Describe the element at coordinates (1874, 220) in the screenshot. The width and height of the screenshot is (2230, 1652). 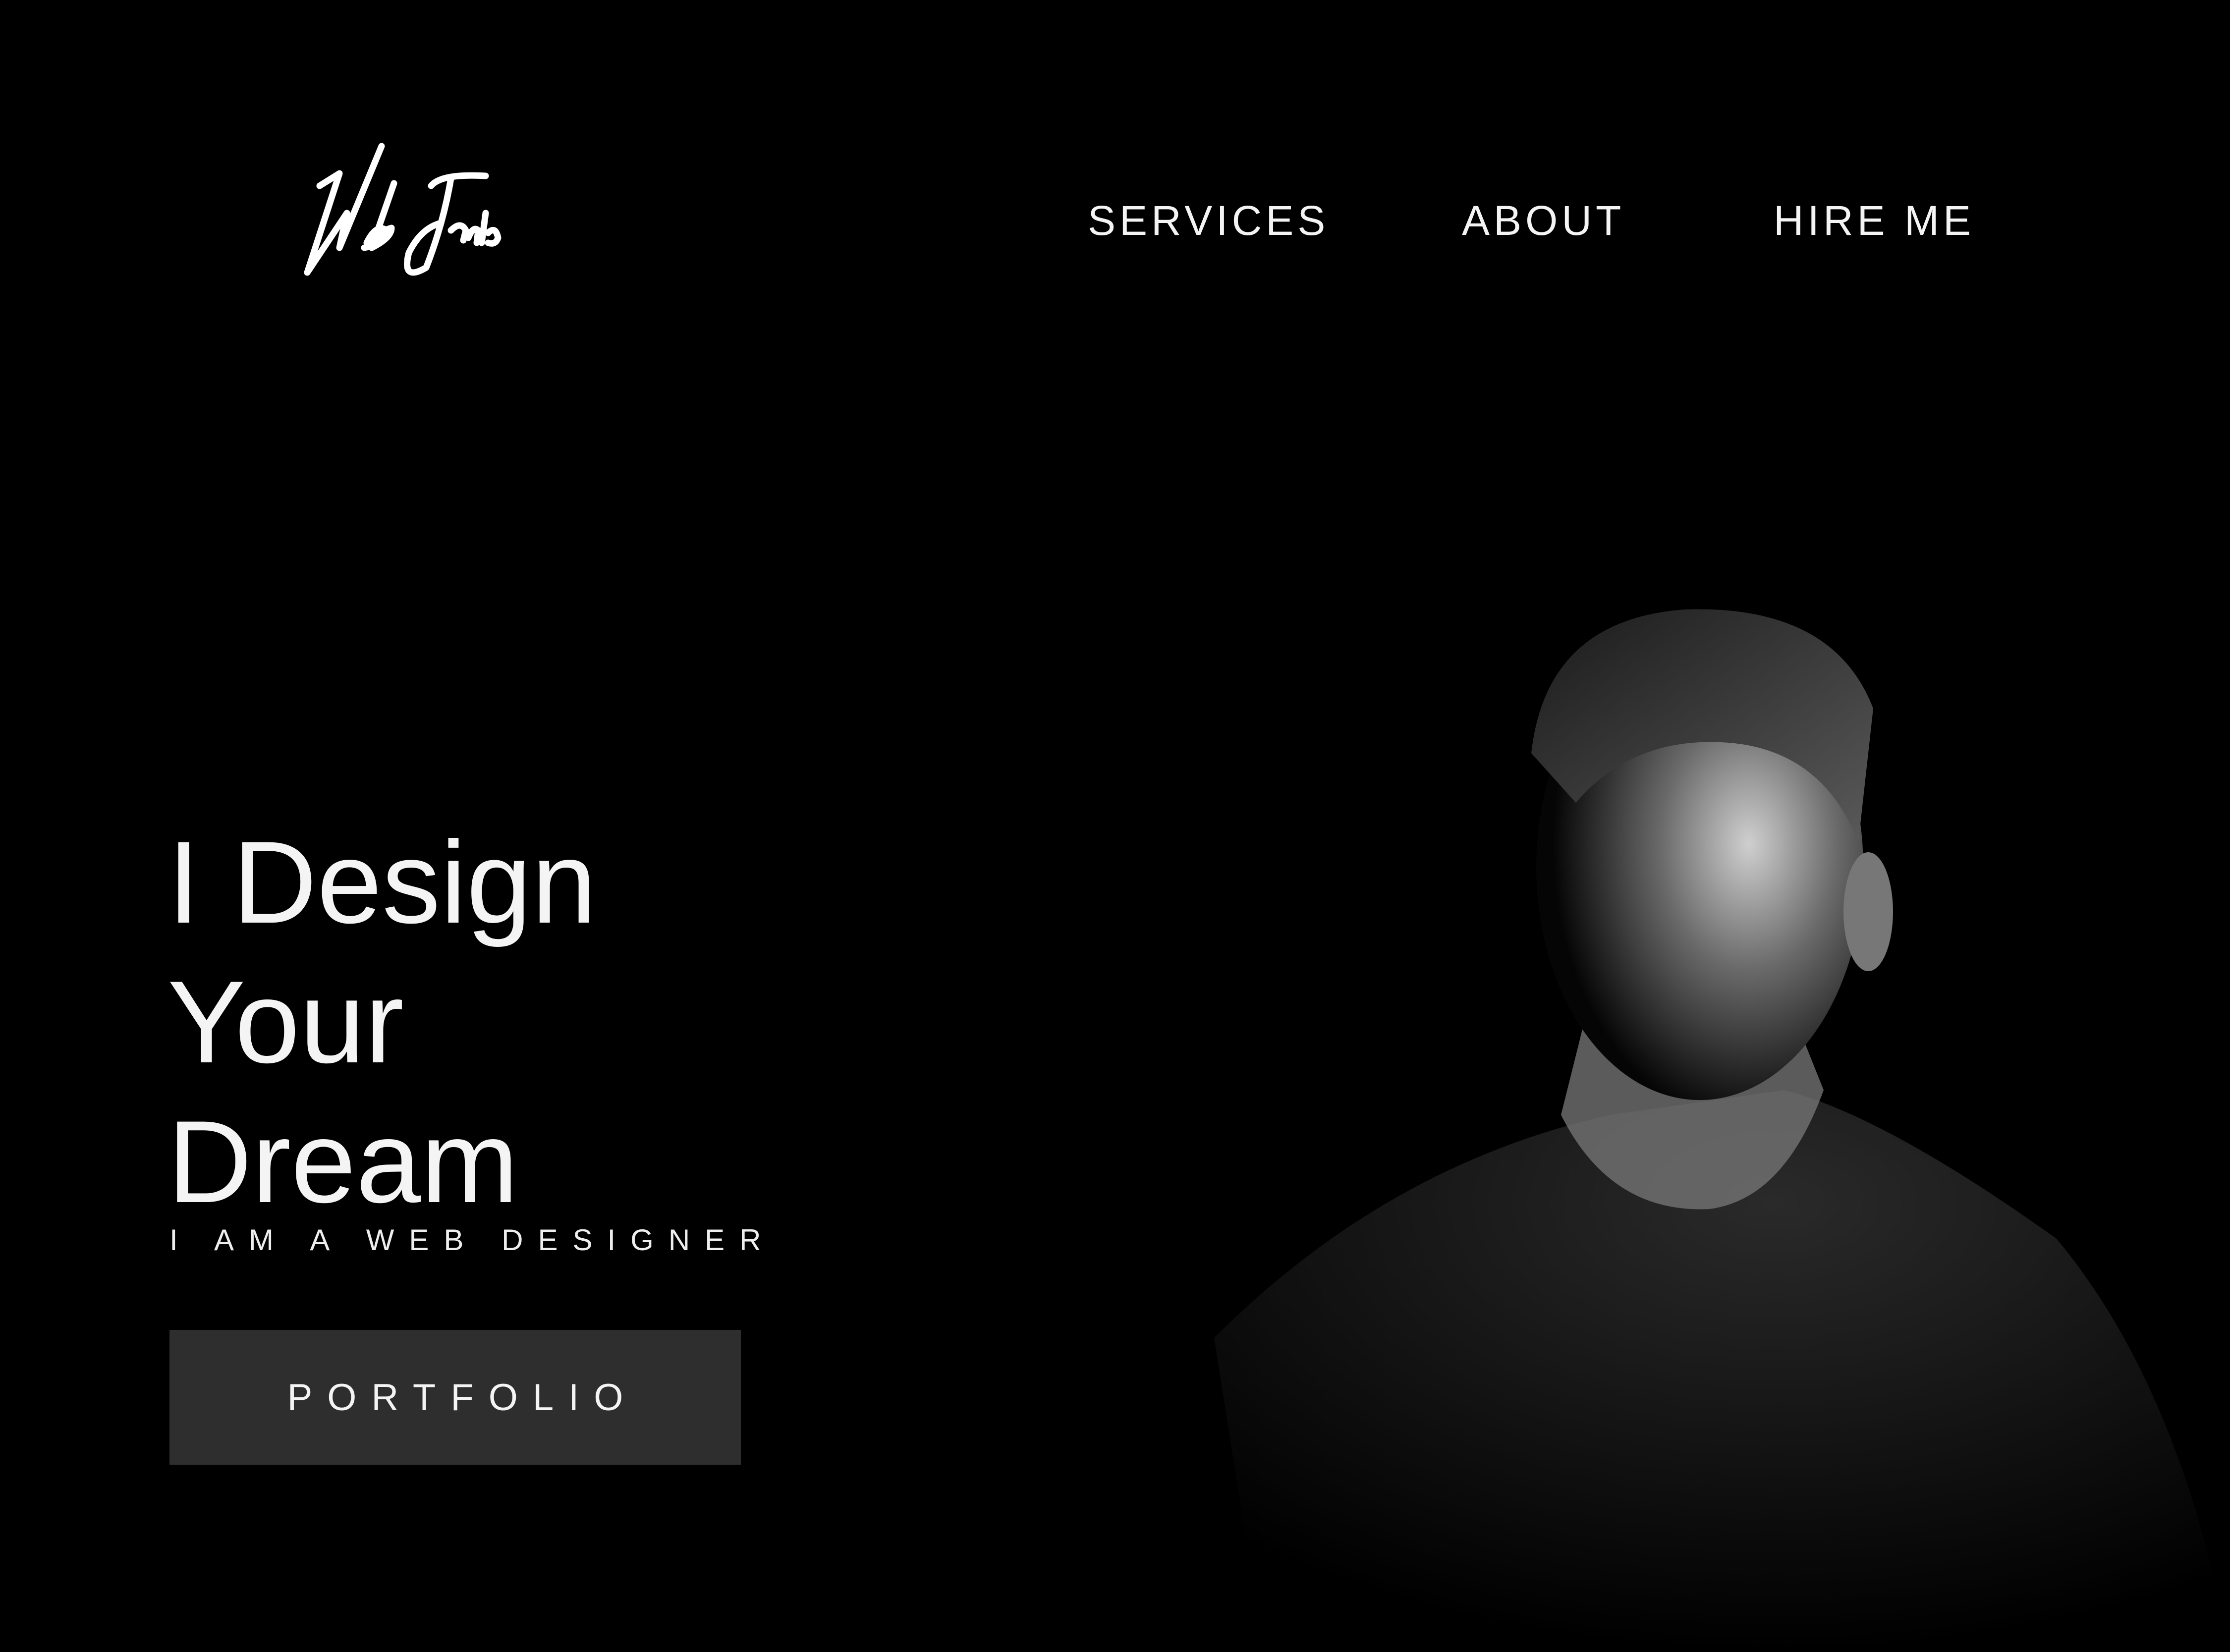
I see `nav-hire-me: HIRE ME` at that location.